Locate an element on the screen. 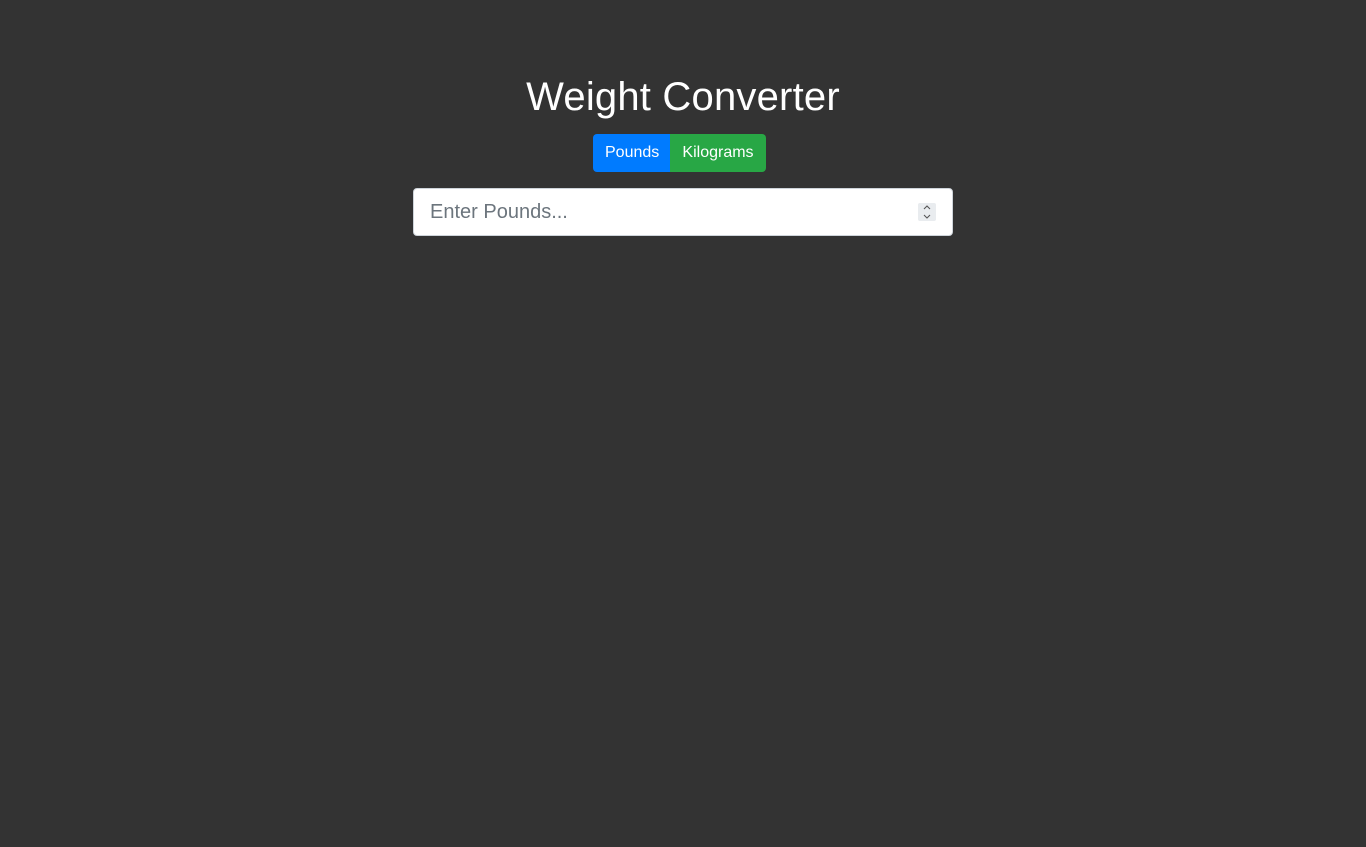 The width and height of the screenshot is (1366, 847). pounds-input is located at coordinates (659, 212).